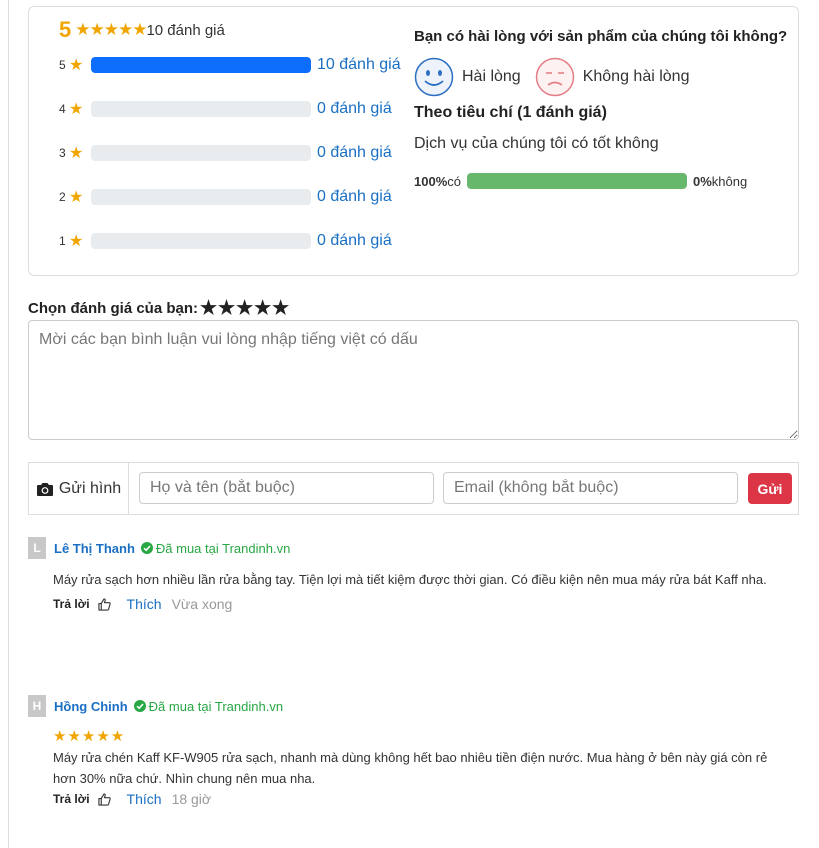 Image resolution: width=819 pixels, height=848 pixels. Describe the element at coordinates (434, 77) in the screenshot. I see `happy-face-icon` at that location.